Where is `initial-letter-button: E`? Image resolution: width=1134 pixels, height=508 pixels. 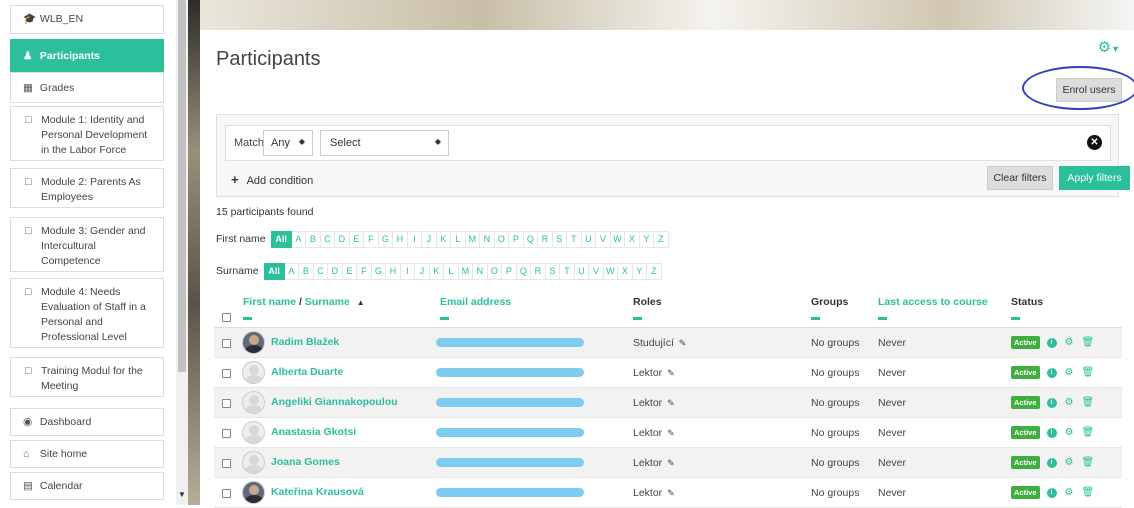 initial-letter-button: E is located at coordinates (357, 239).